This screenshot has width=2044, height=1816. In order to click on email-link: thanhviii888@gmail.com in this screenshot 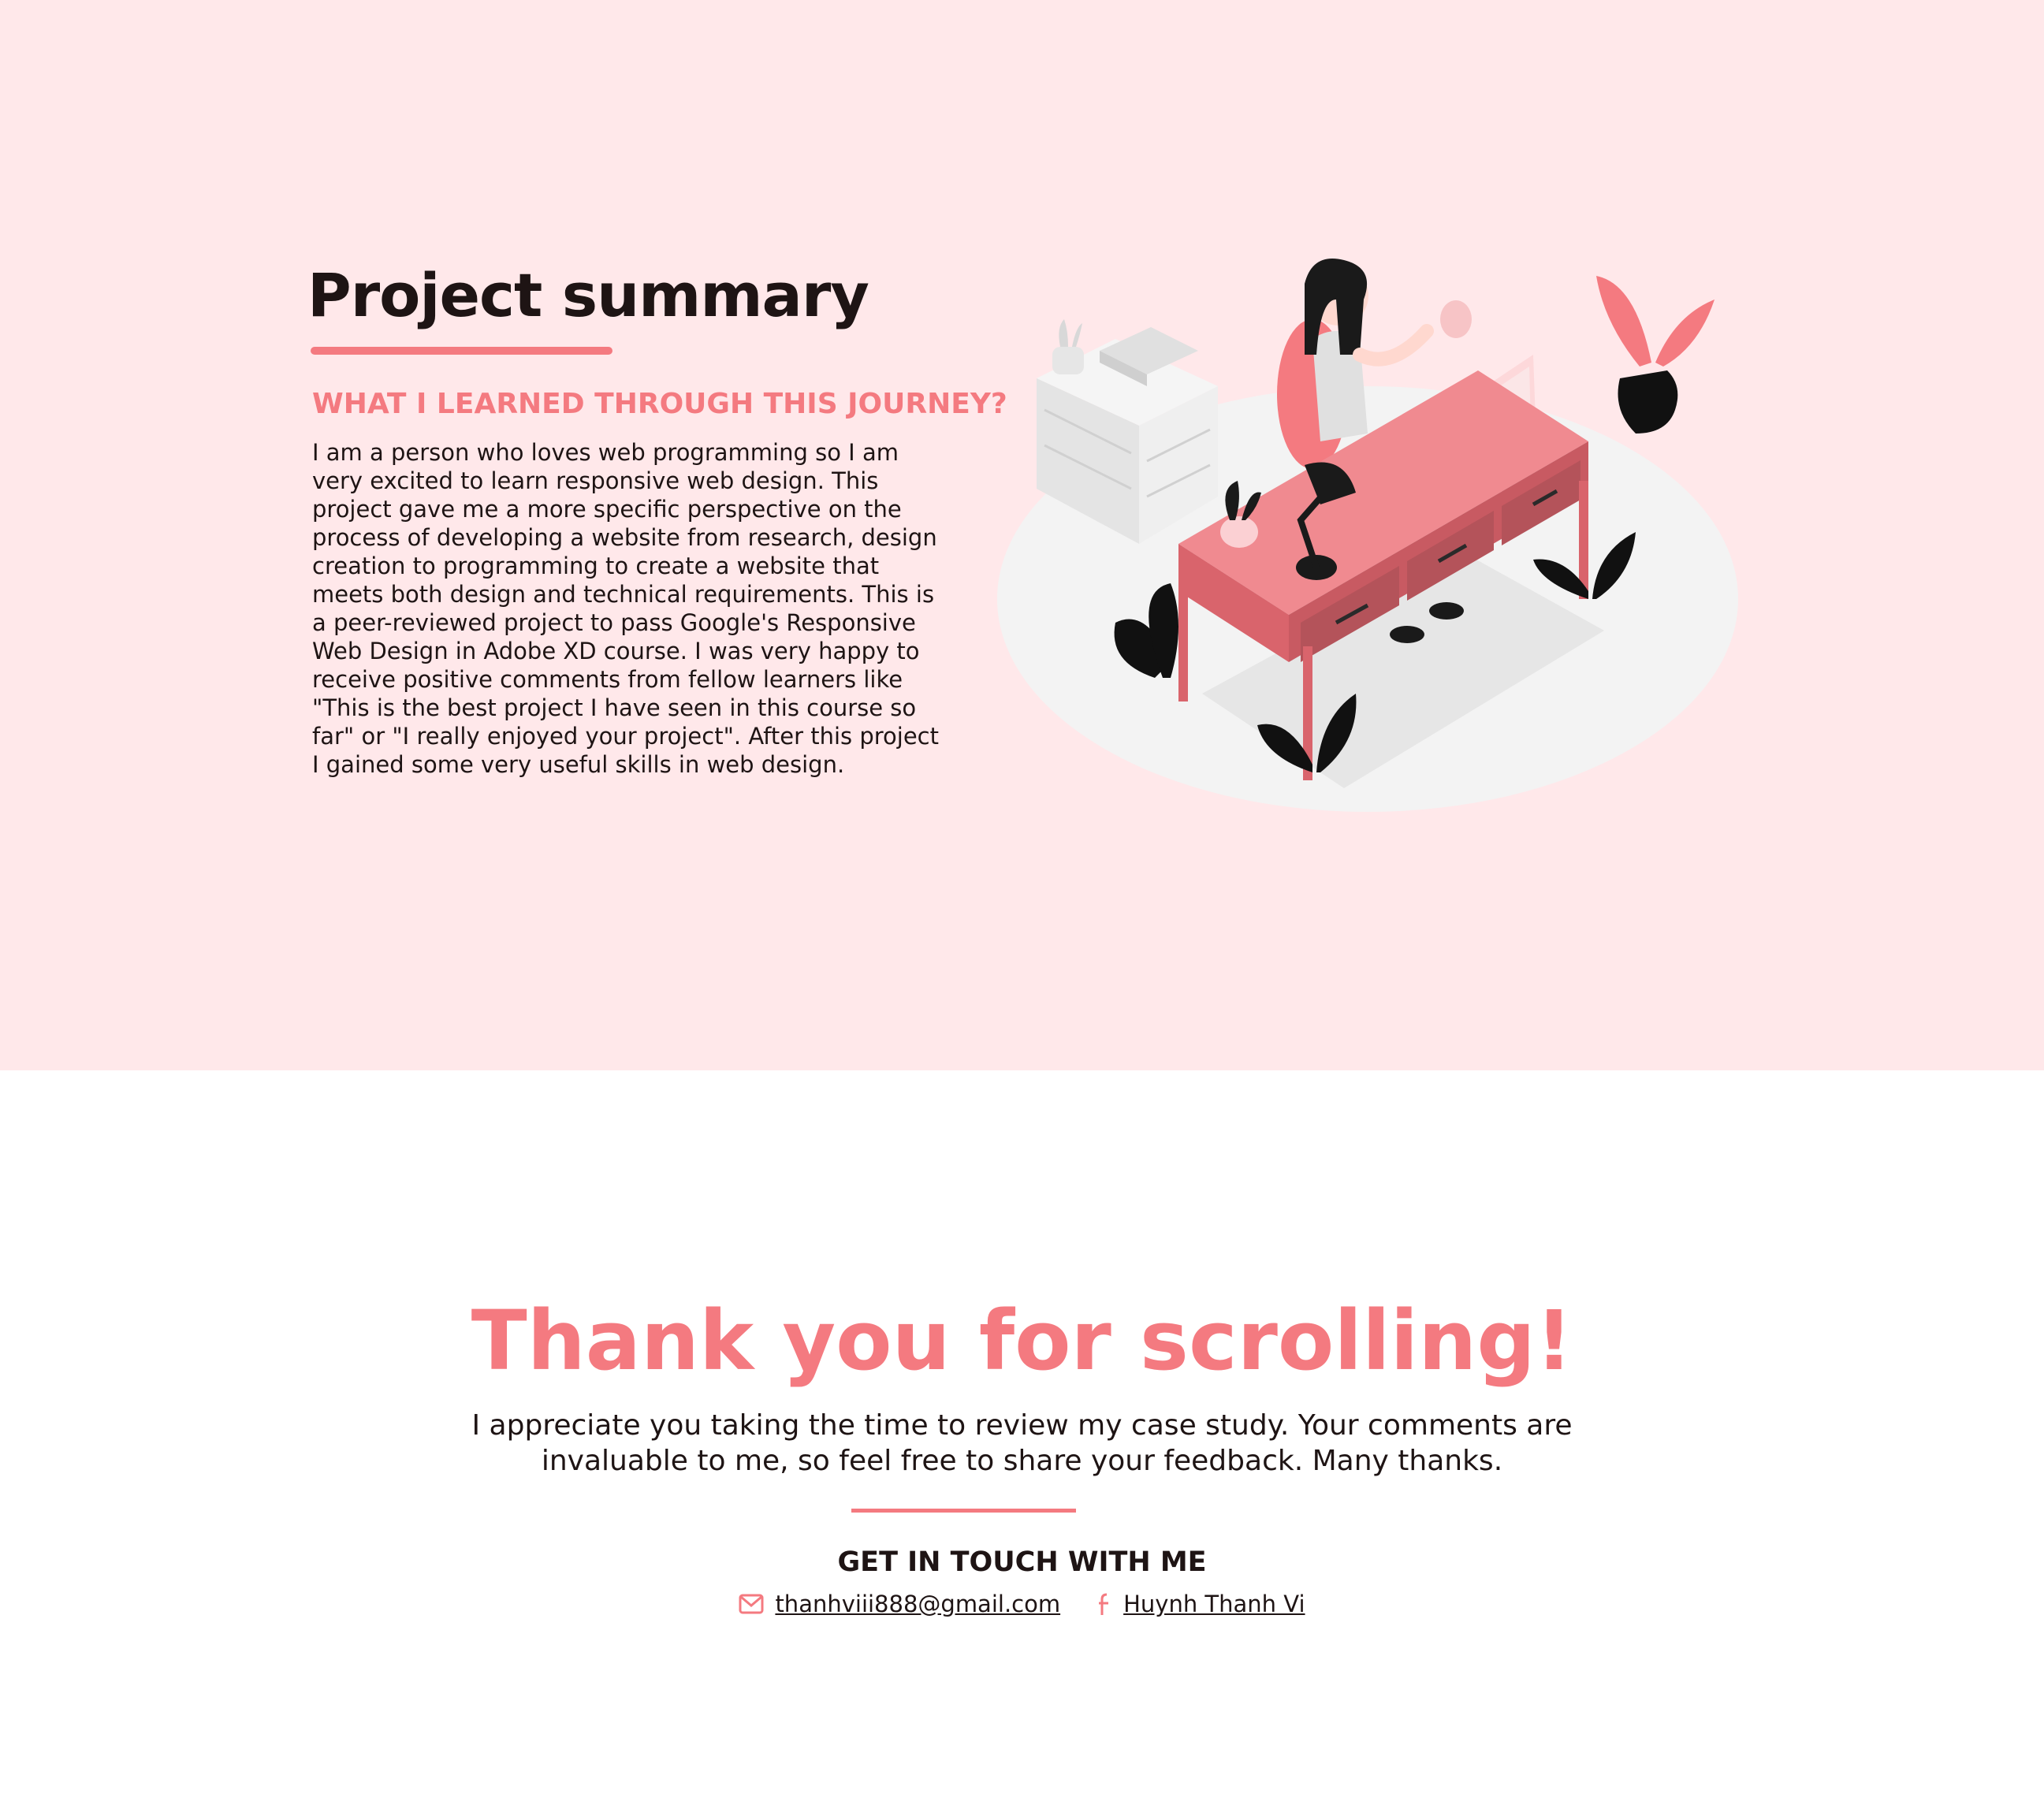, I will do `click(899, 1604)`.